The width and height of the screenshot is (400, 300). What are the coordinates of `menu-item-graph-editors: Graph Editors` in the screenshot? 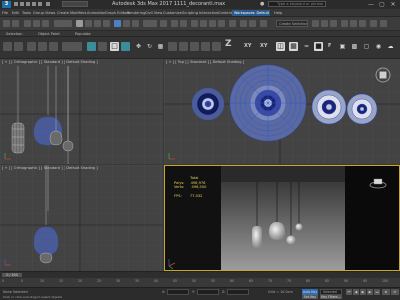 It's located at (117, 13).